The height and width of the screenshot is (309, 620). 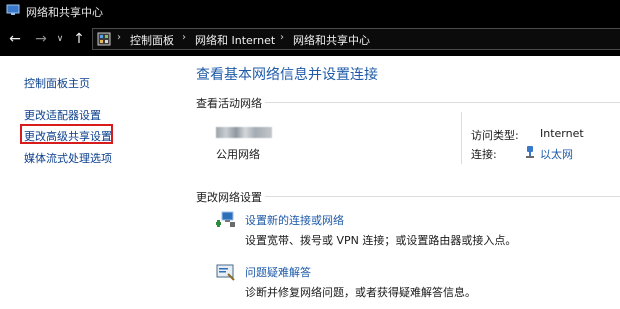 I want to click on change-settings-heading: 更改网络设置, so click(x=229, y=197).